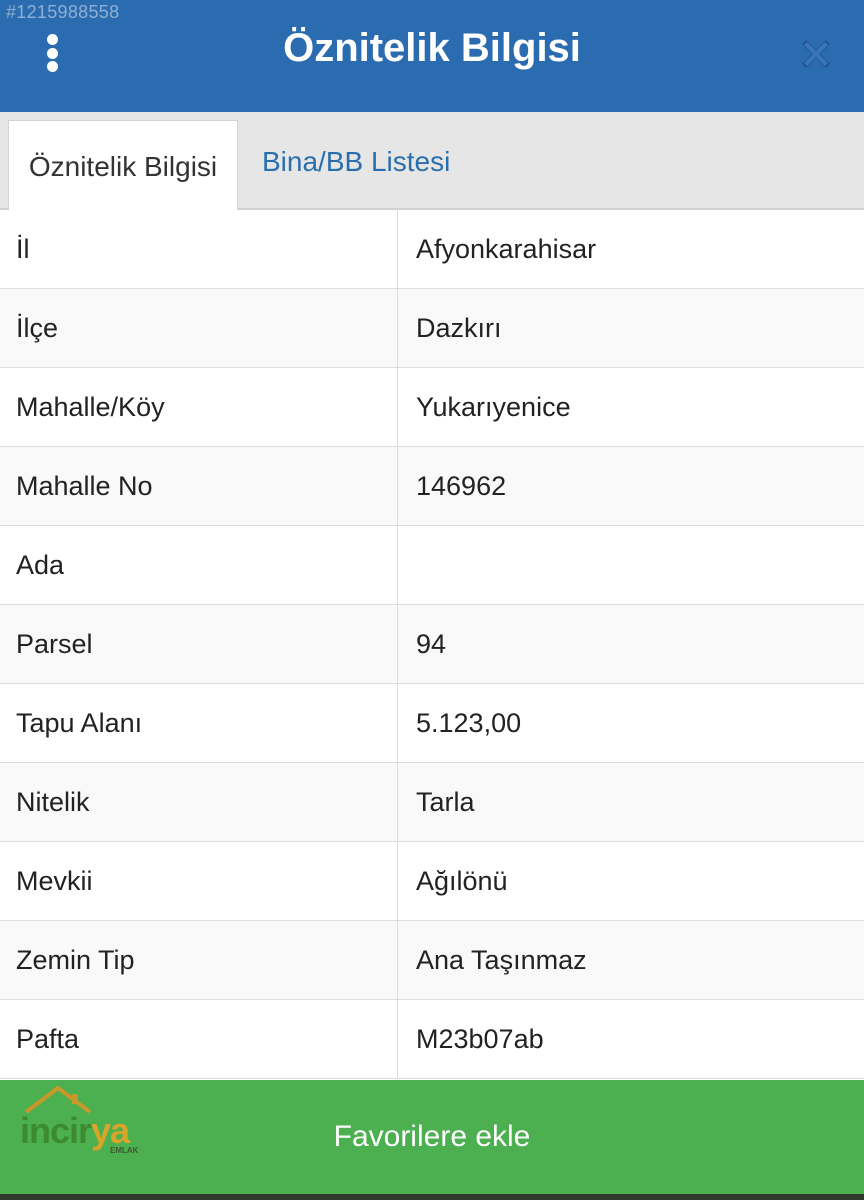  I want to click on attribute-value: Afyonkarahisar, so click(506, 248).